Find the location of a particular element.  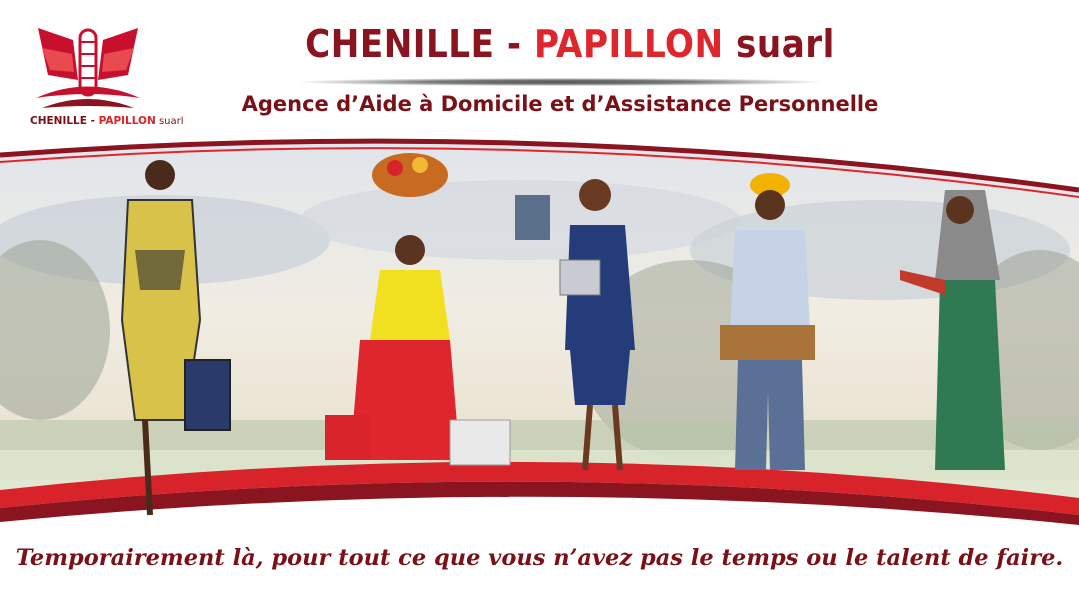

logo-caption: CHENILLE - PAPILLON suarl is located at coordinates (107, 121).